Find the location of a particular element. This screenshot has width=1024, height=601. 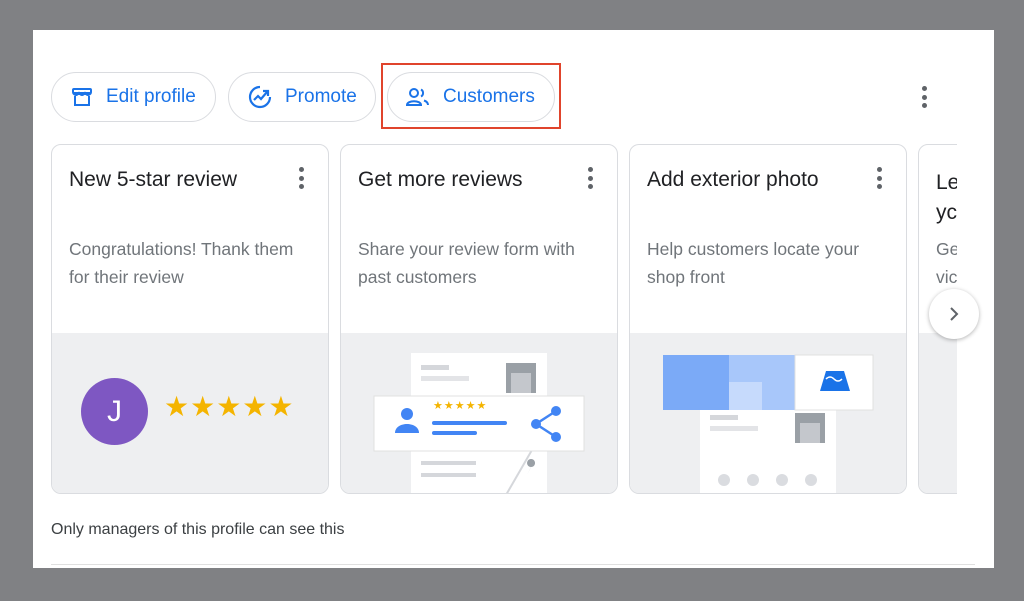

divider is located at coordinates (513, 564).